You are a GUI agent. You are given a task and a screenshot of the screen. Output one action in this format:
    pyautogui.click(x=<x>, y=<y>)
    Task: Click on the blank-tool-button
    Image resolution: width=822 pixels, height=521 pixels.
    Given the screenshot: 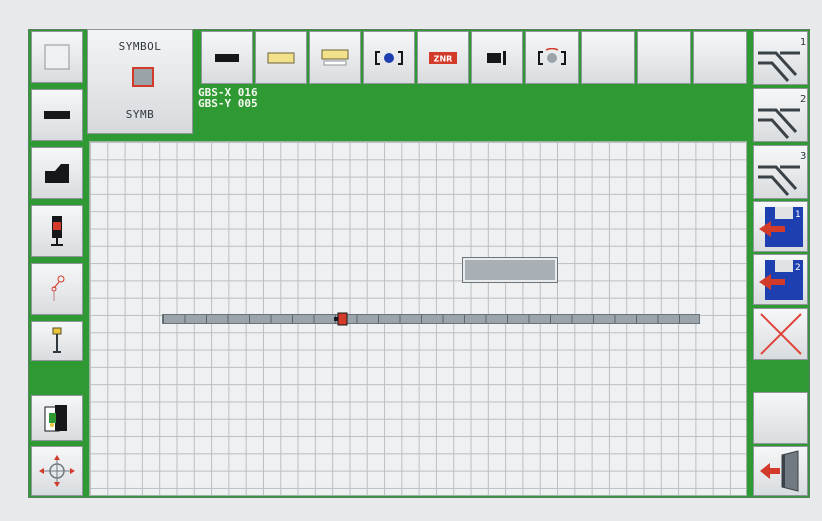 What is the action you would take?
    pyautogui.click(x=57, y=57)
    